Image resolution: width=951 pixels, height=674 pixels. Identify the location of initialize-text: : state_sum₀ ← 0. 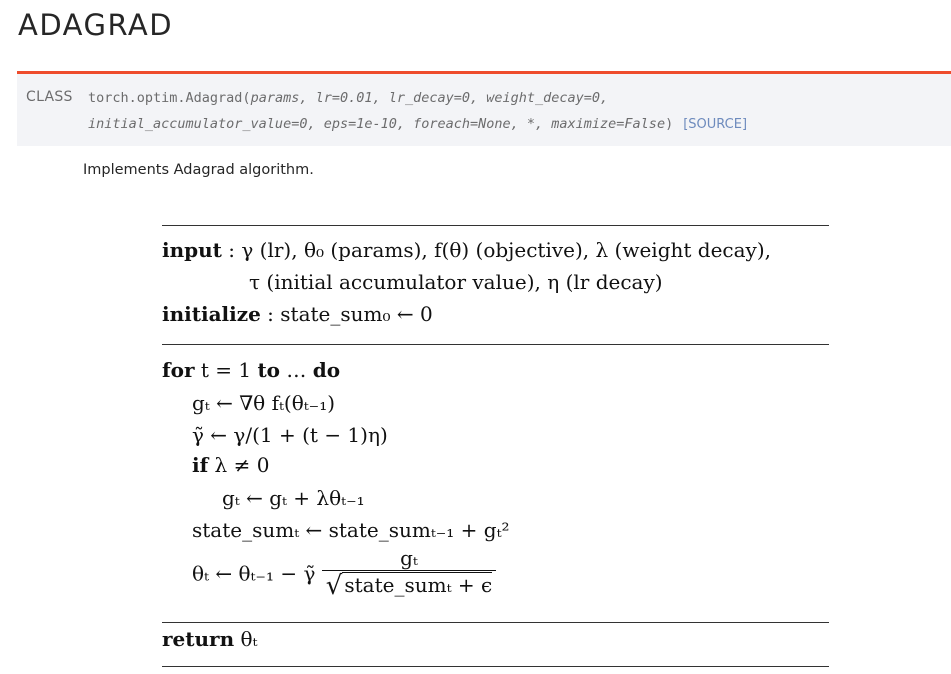
(346, 314).